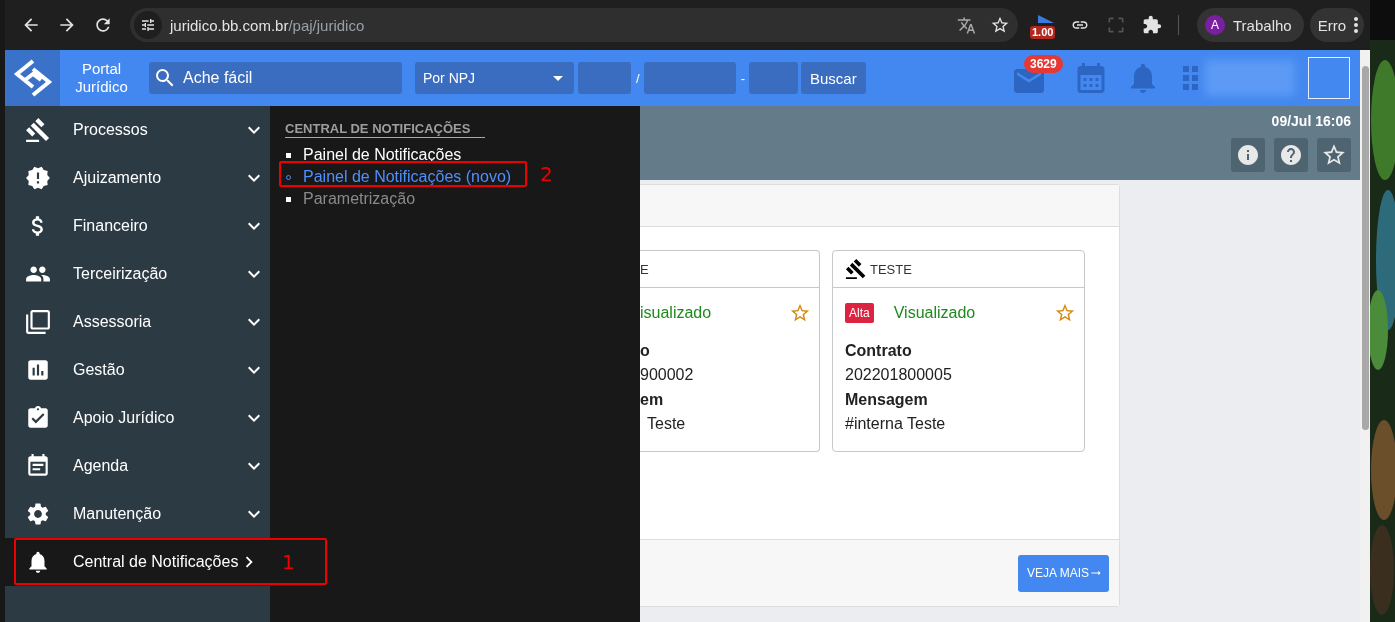 This screenshot has width=1395, height=622. What do you see at coordinates (101, 78) in the screenshot?
I see `portal-title: Portal Jurídico` at bounding box center [101, 78].